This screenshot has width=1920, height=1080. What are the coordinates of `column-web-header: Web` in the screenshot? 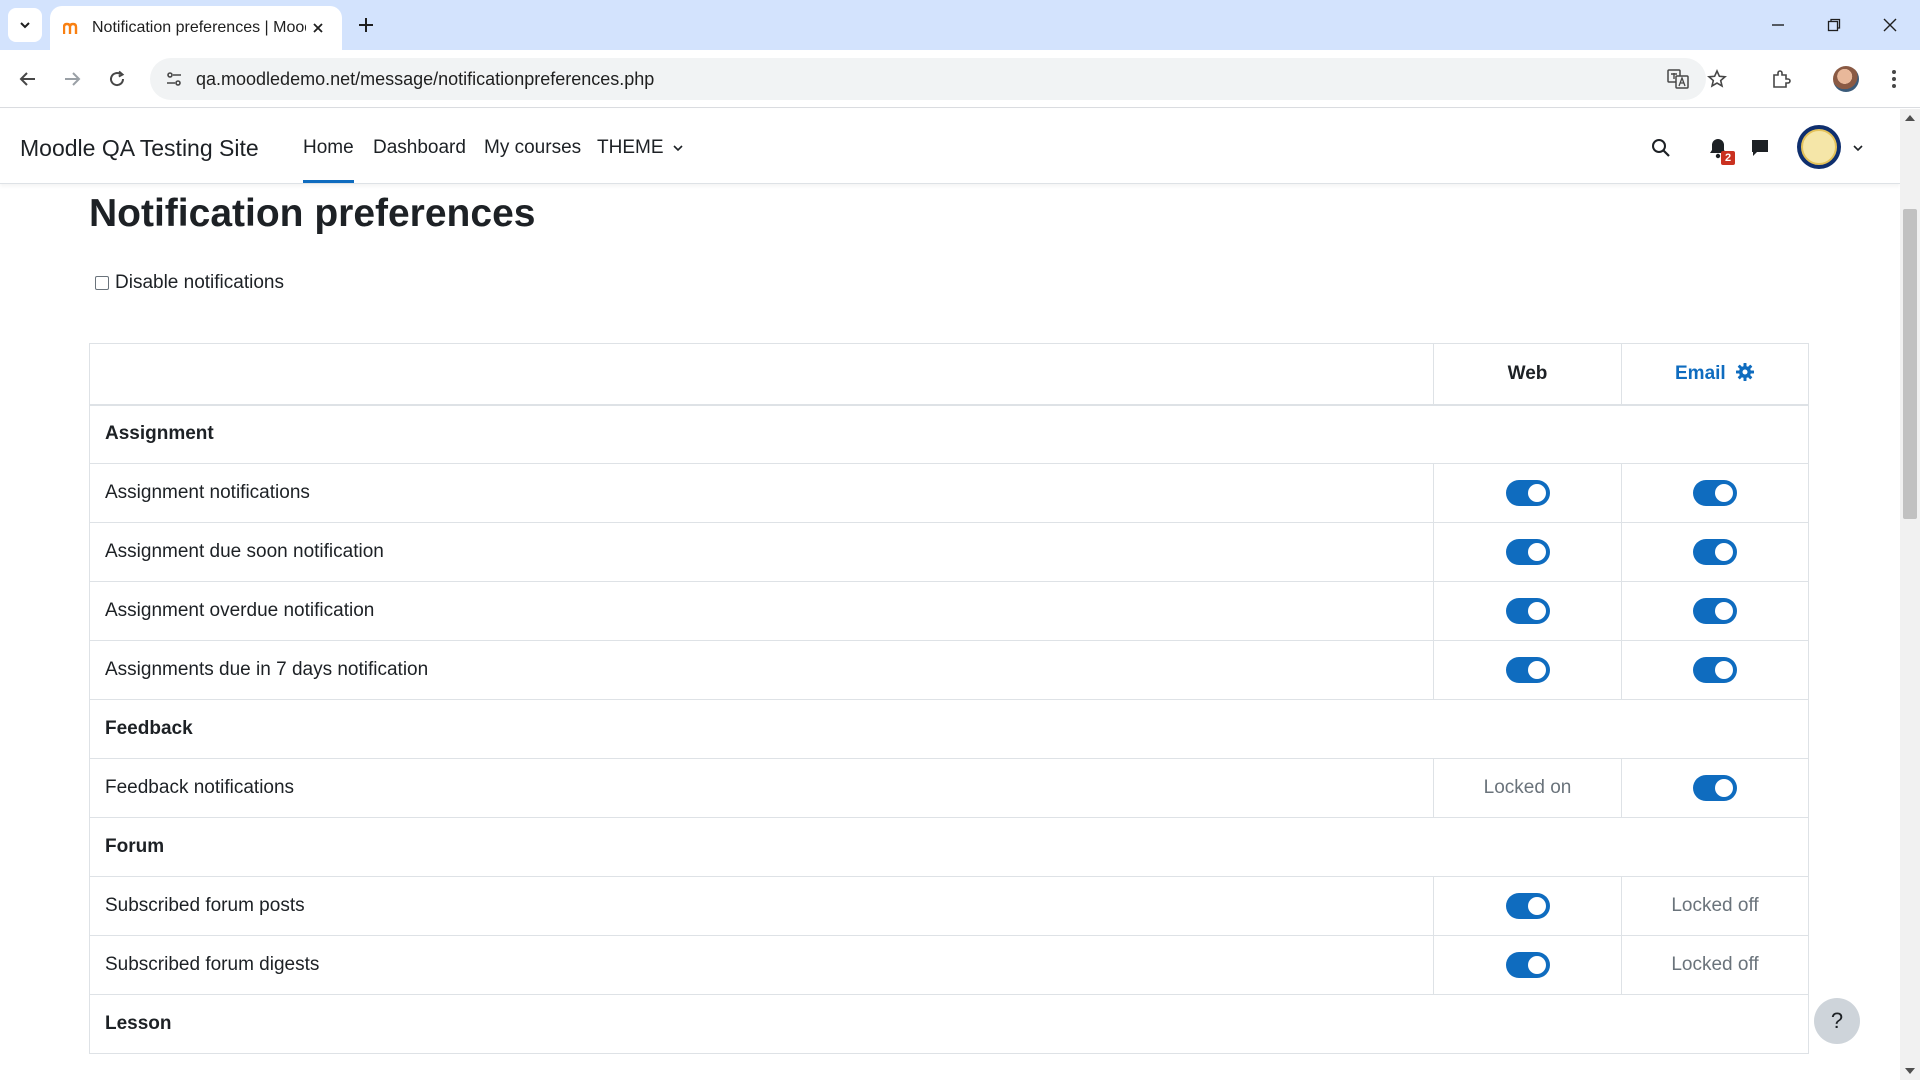 It's located at (1527, 374).